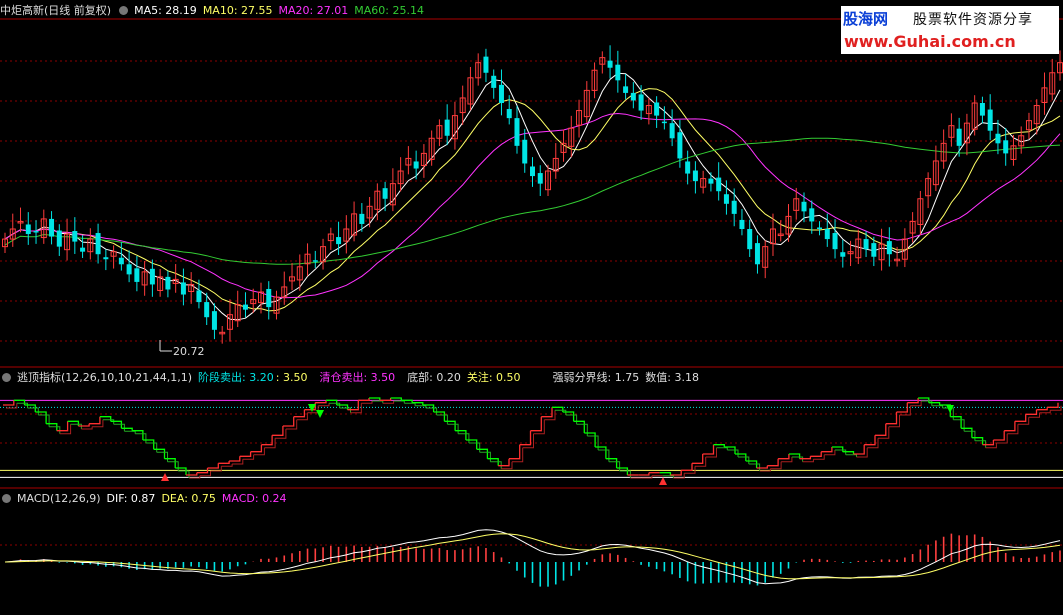  I want to click on guhai-watermark: 股海网 股票软件资源分享 www.Guhai.com.cn, so click(950, 30).